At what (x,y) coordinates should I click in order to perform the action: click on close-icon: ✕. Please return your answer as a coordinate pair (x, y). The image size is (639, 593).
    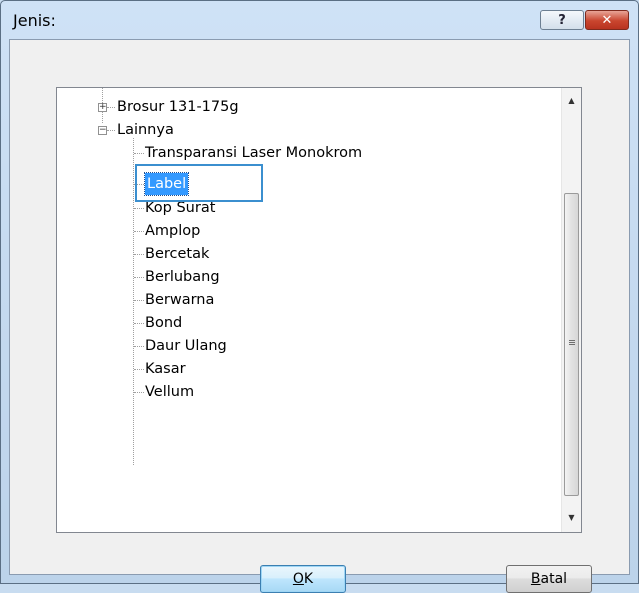
    Looking at the image, I should click on (607, 20).